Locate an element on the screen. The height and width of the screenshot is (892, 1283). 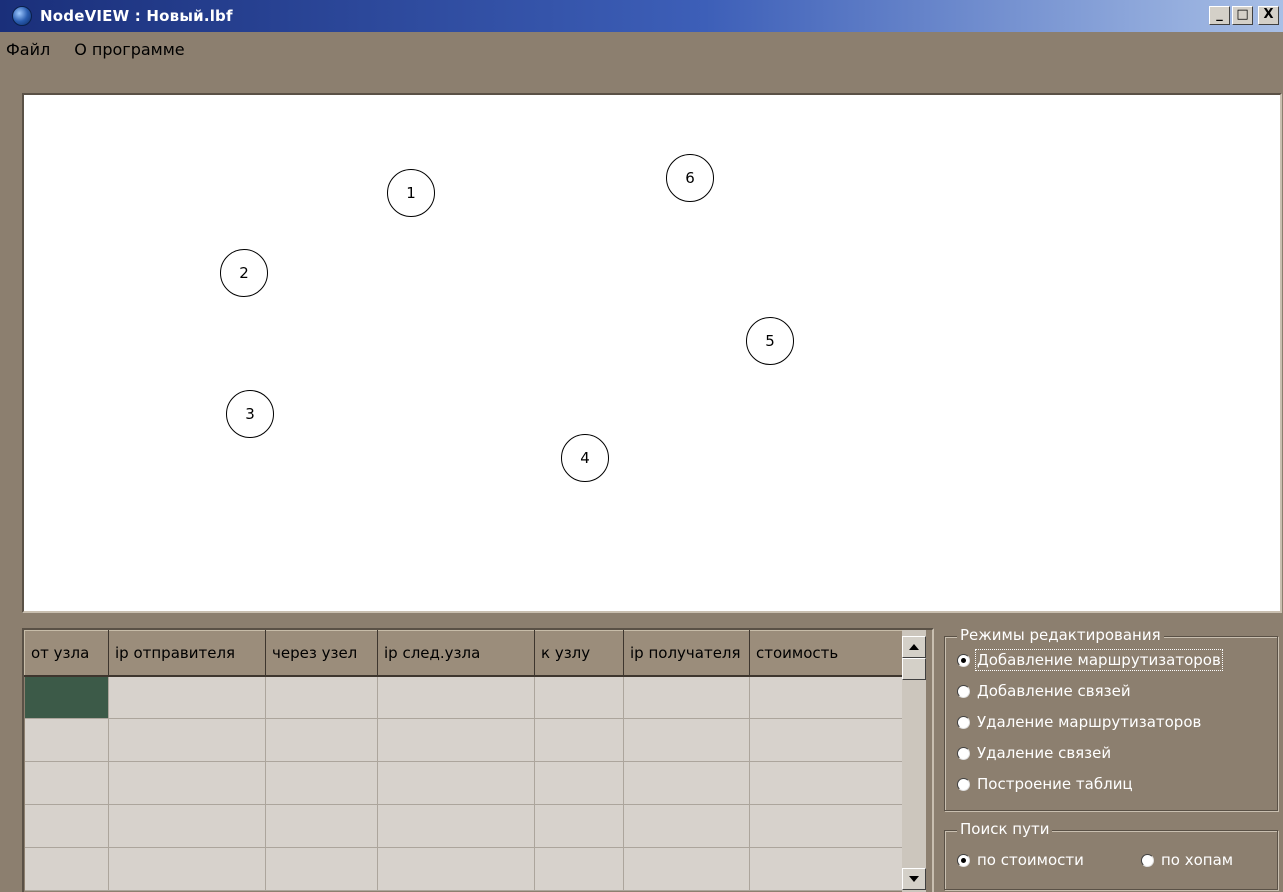
mode-add-routers: Добавление маршрутизаторов is located at coordinates (1090, 660).